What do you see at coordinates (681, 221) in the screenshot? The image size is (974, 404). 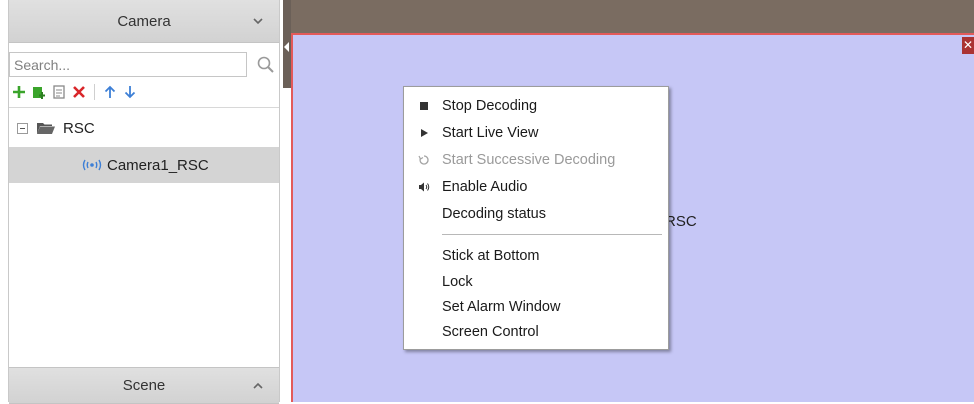 I see `video-window-label: RSC` at bounding box center [681, 221].